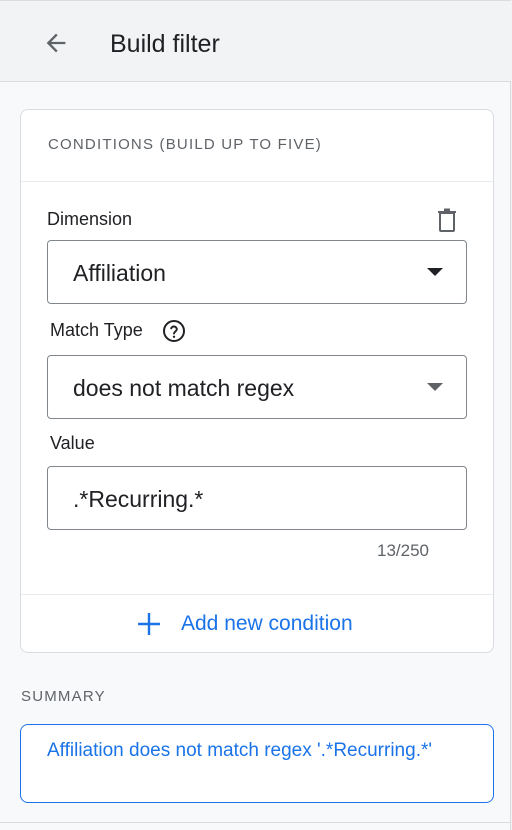 Image resolution: width=512 pixels, height=830 pixels. I want to click on trash-icon, so click(447, 220).